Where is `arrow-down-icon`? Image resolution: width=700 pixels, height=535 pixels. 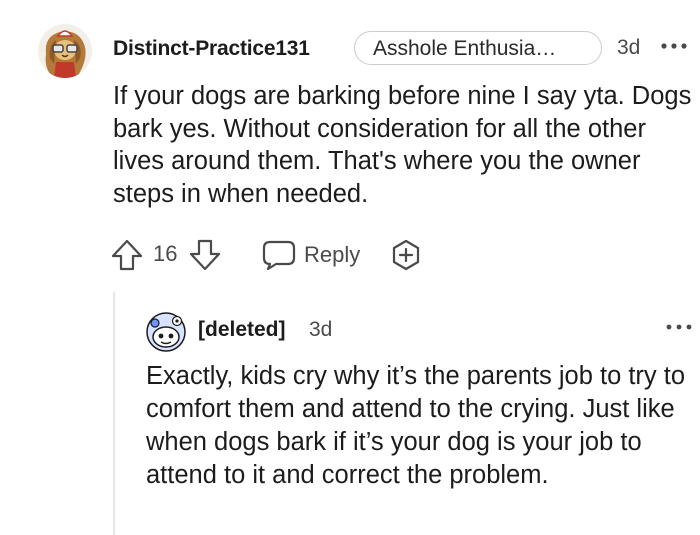
arrow-down-icon is located at coordinates (205, 255).